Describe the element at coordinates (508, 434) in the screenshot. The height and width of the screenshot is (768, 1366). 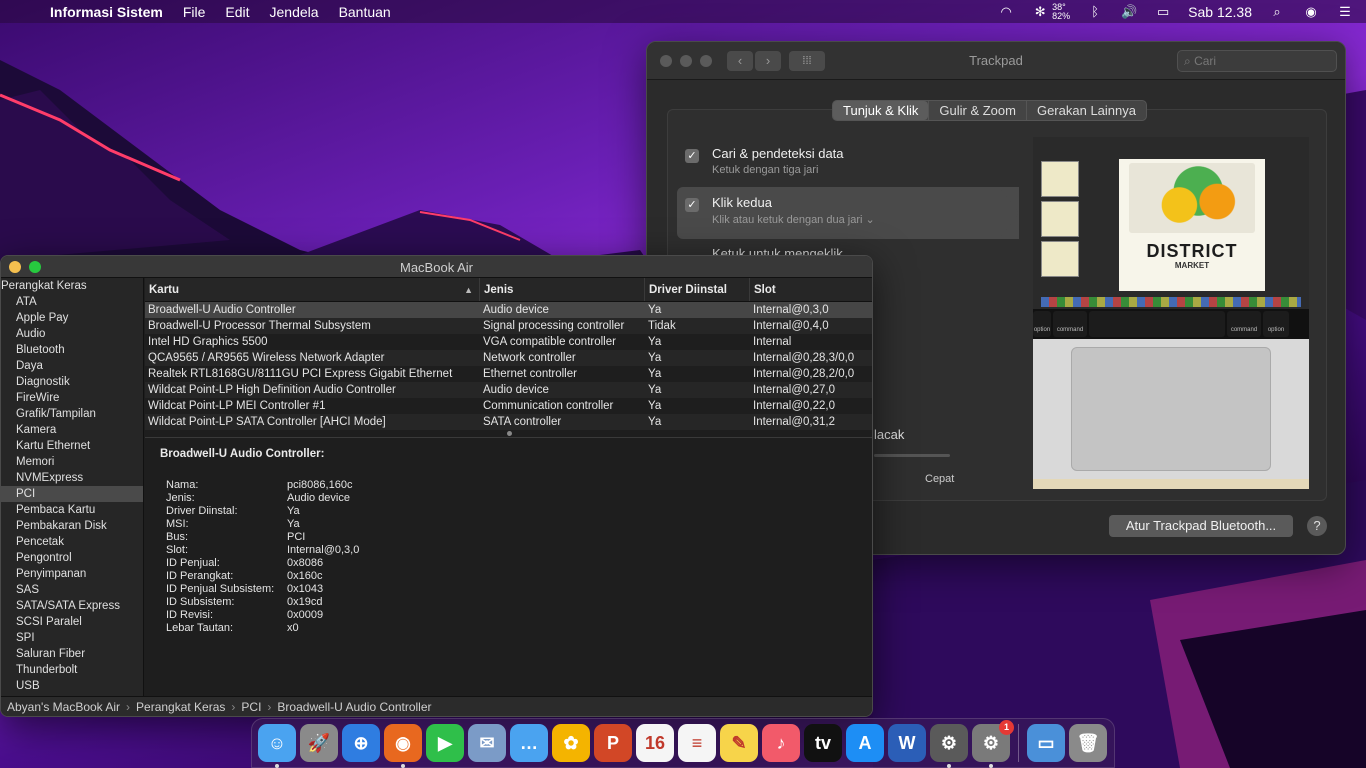
I see `split-divider` at that location.